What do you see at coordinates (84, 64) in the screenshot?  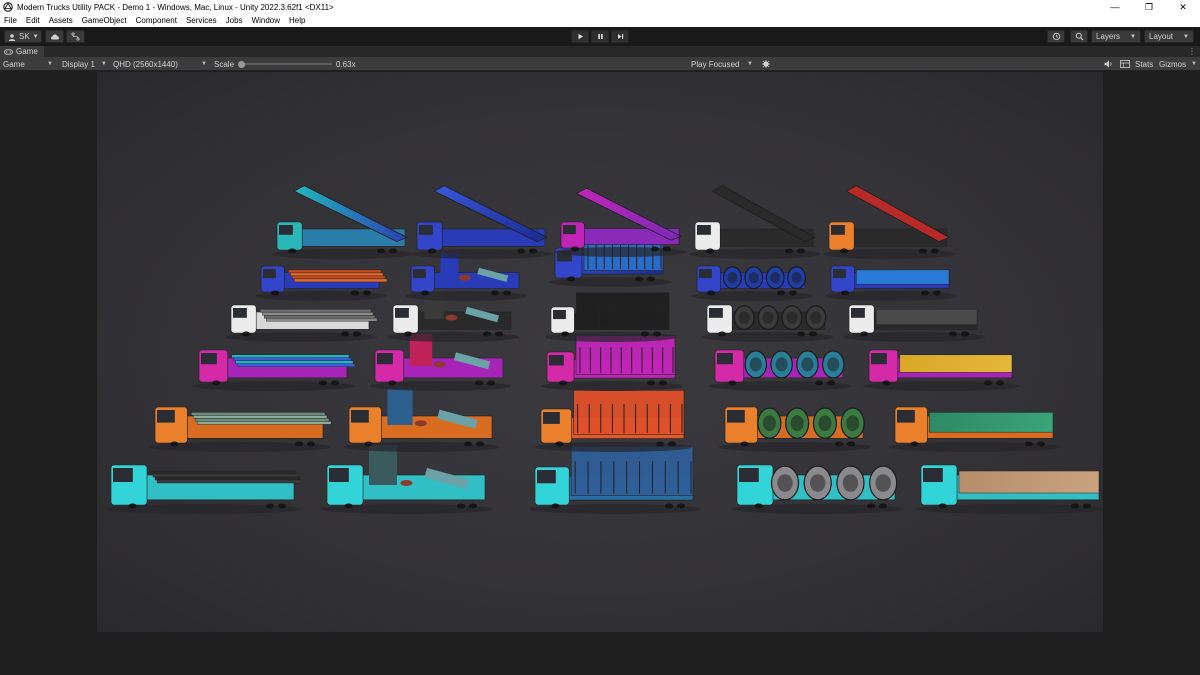 I see `display-dropdown: Display 1 ▼` at bounding box center [84, 64].